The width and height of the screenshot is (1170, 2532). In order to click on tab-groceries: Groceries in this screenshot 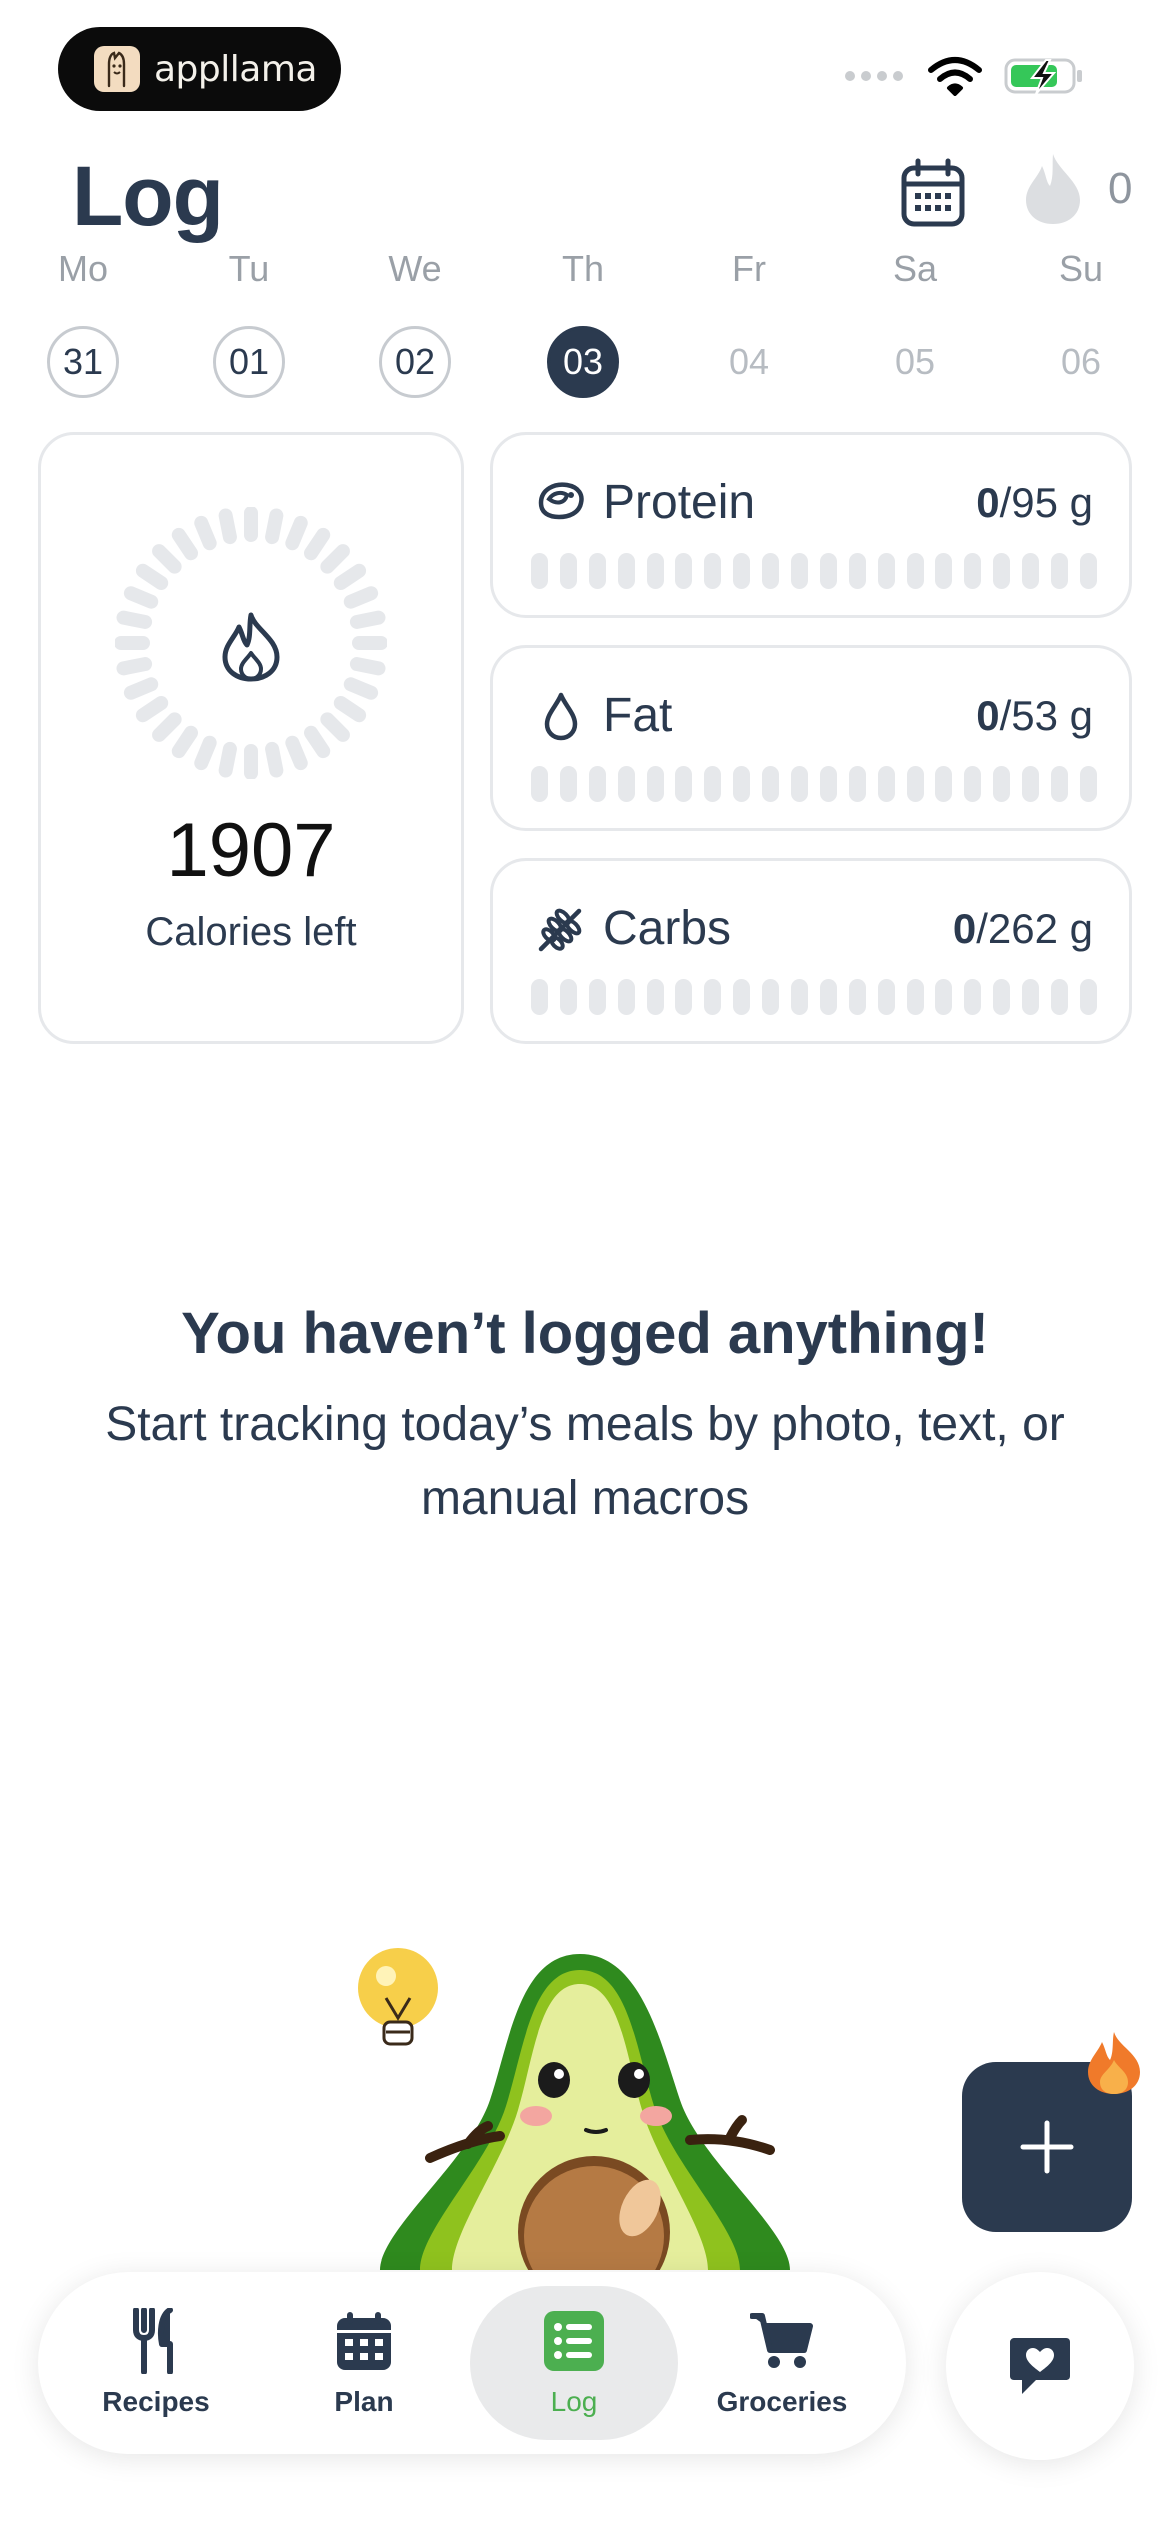, I will do `click(782, 2363)`.